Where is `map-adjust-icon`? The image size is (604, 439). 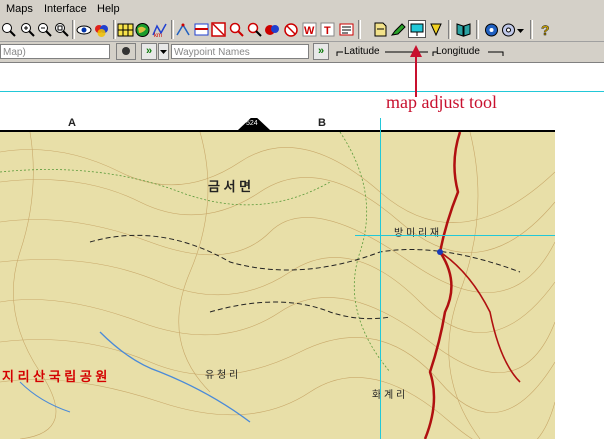 map-adjust-icon is located at coordinates (417, 29).